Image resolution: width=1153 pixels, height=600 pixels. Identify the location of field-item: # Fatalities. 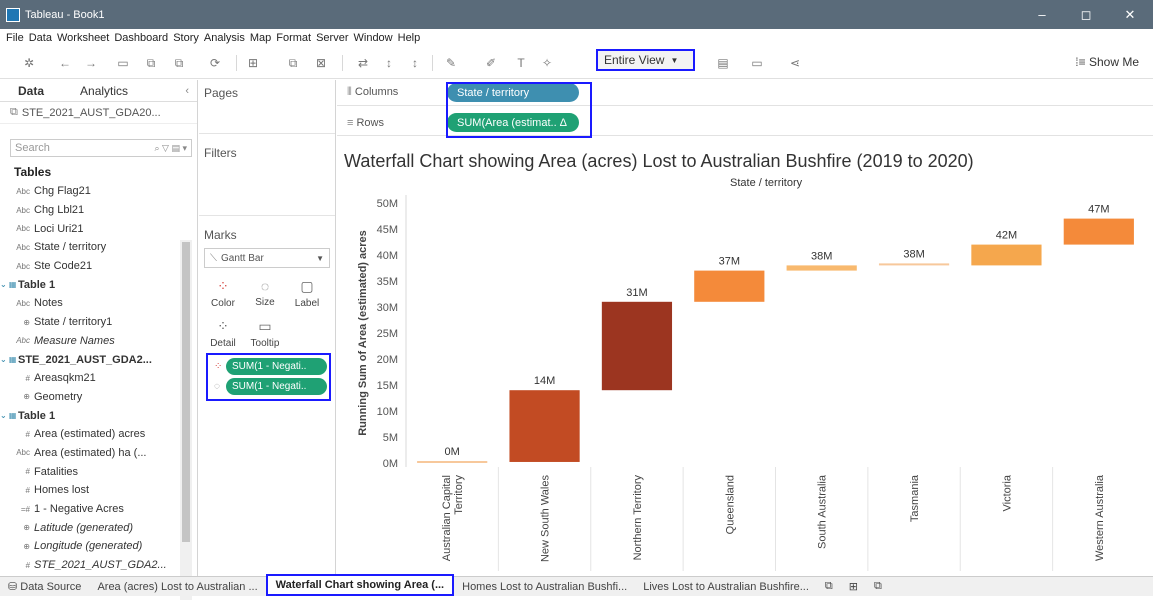
(90, 471).